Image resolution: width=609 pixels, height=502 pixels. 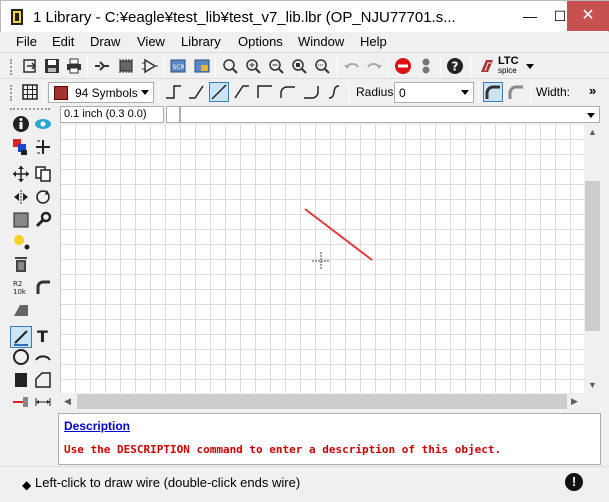 What do you see at coordinates (21, 310) in the screenshot?
I see `split-icon` at bounding box center [21, 310].